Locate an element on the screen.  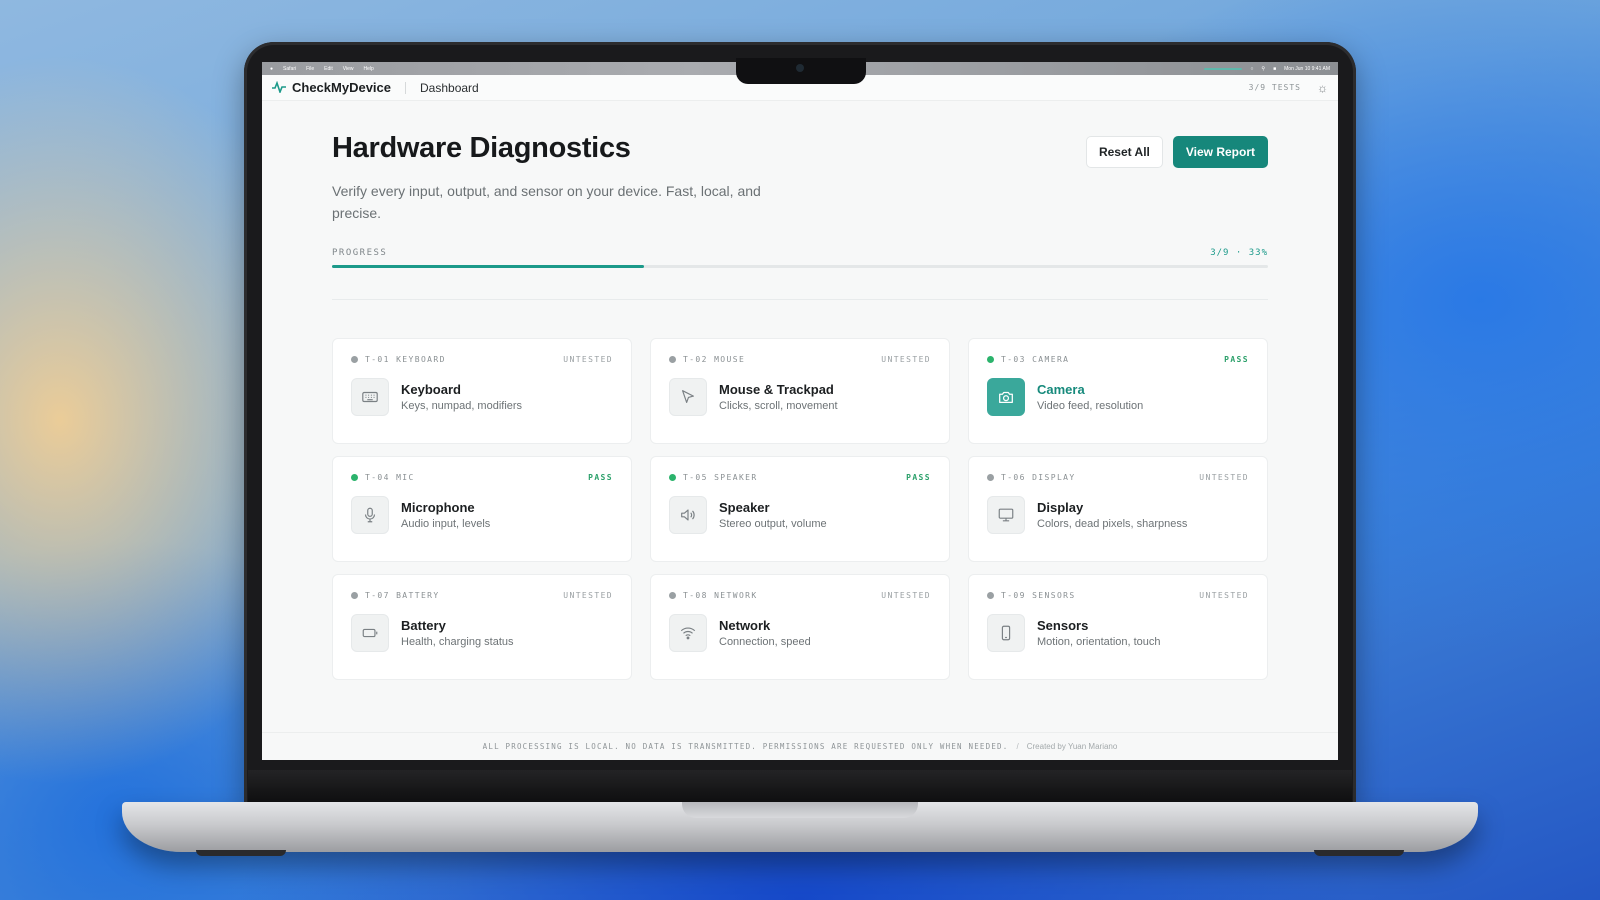
menubar-progress-indicator is located at coordinates (1223, 68).